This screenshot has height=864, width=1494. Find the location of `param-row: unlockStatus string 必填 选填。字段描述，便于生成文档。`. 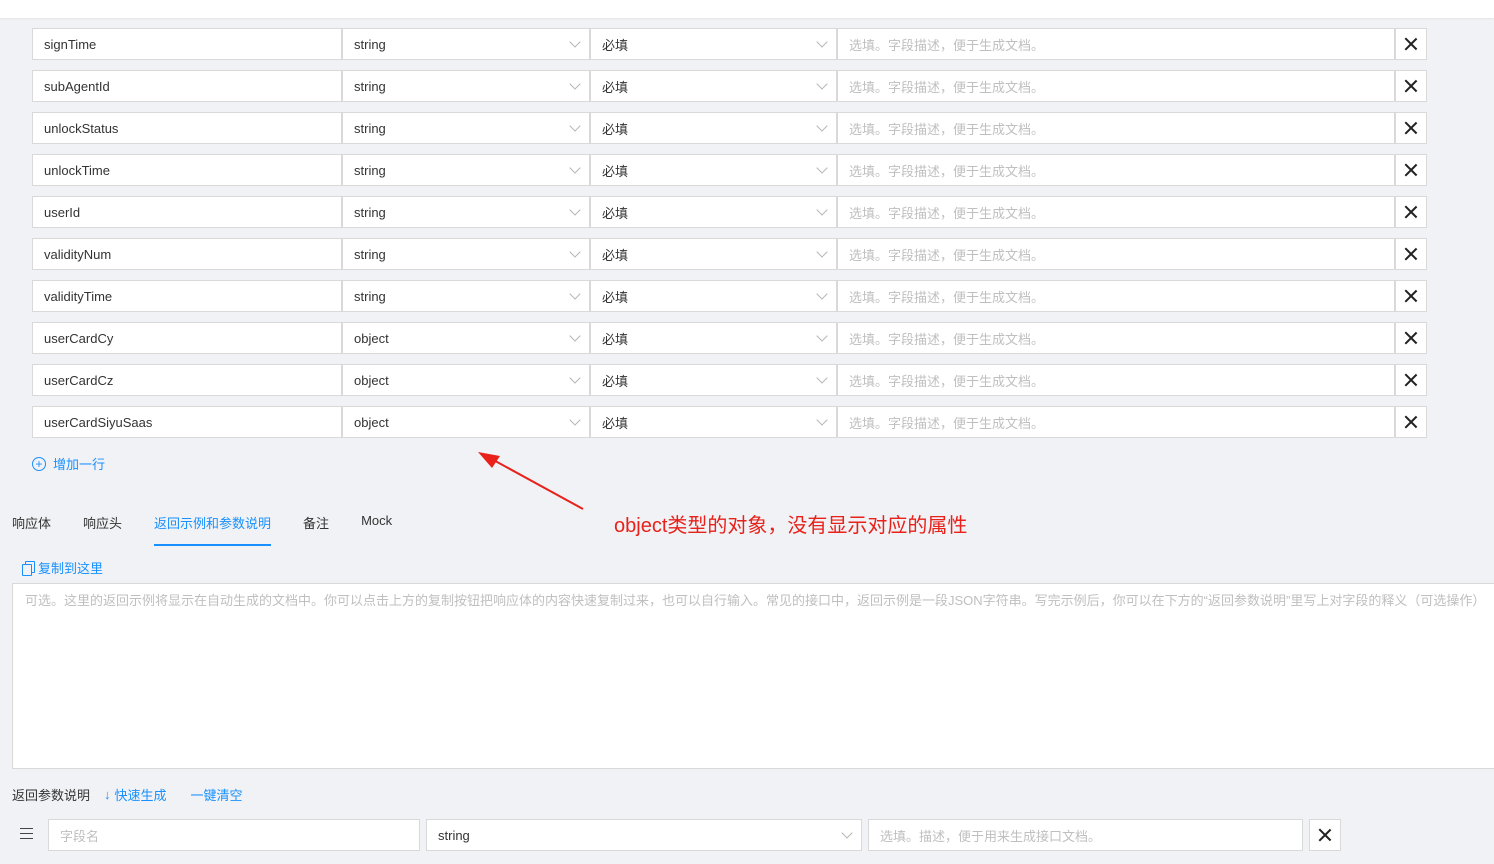

param-row: unlockStatus string 必填 选填。字段描述，便于生成文档。 is located at coordinates (729, 128).